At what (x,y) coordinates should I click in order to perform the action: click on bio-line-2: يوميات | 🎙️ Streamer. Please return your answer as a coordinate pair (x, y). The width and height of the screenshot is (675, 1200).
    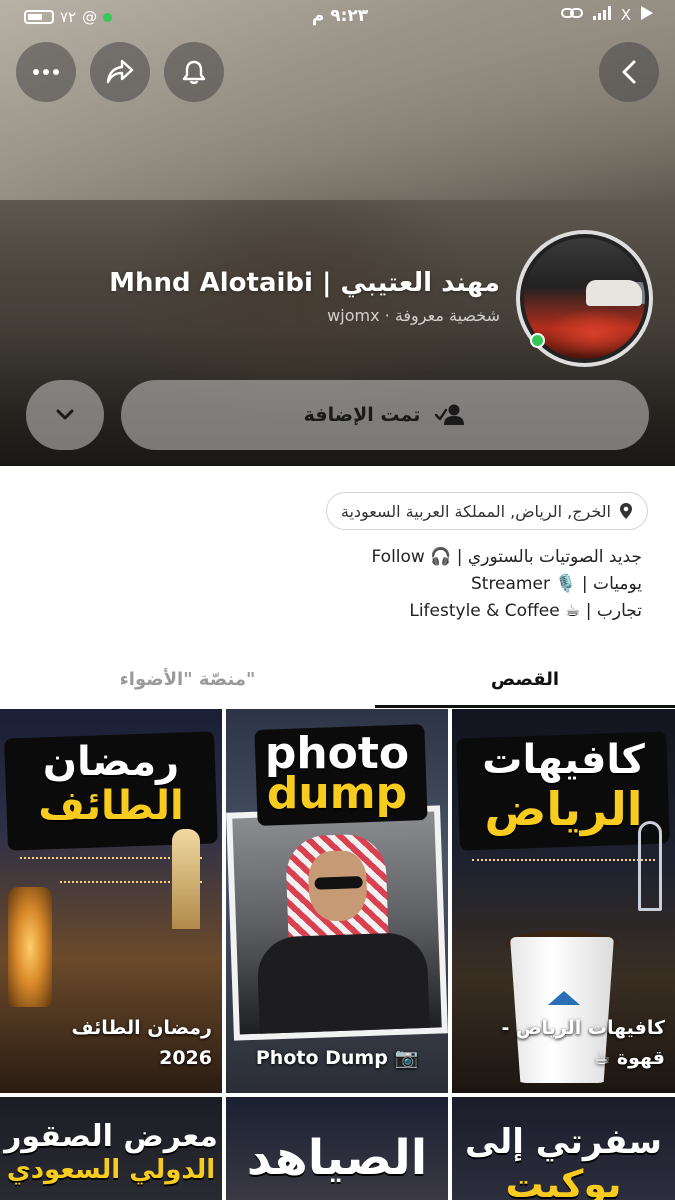
    Looking at the image, I should click on (556, 584).